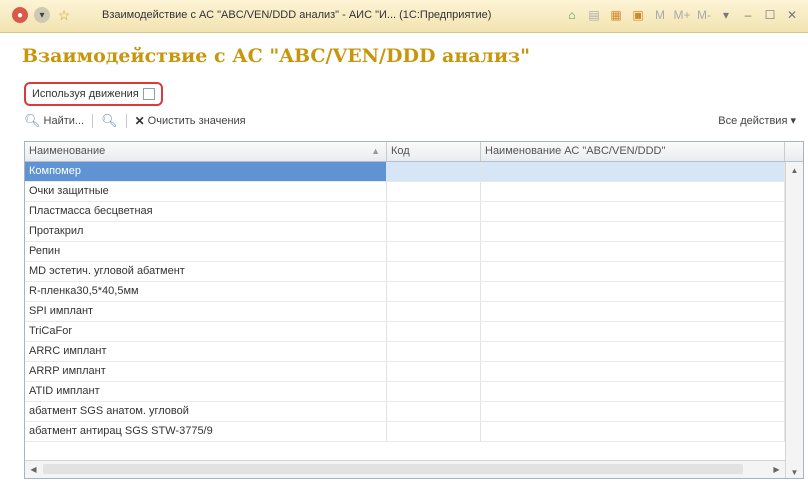 The height and width of the screenshot is (488, 808). I want to click on table-row: Репин, so click(405, 252).